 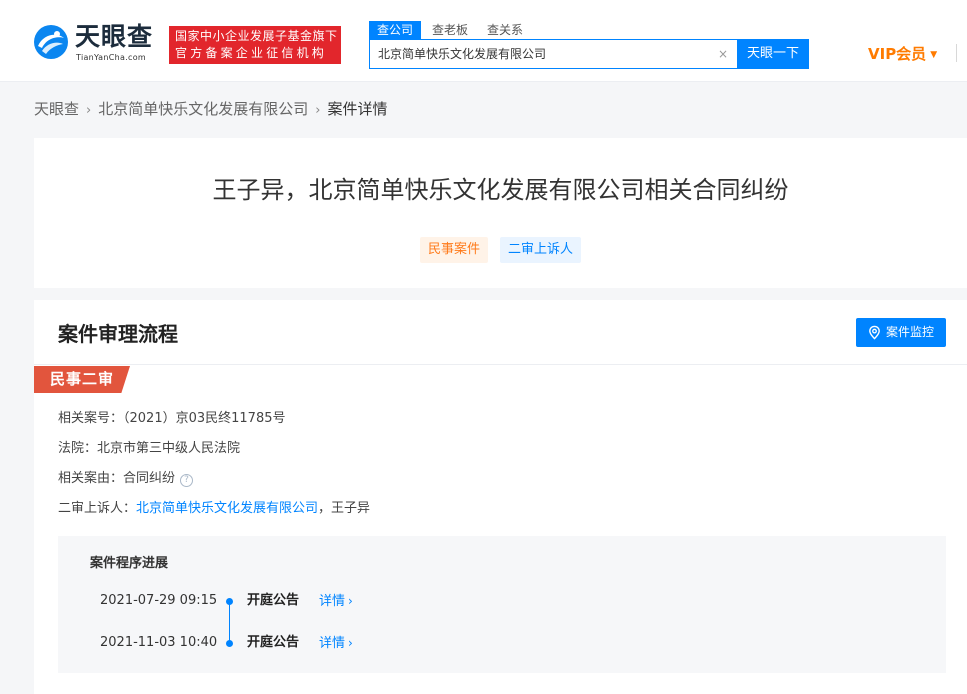 I want to click on slogan-line-2: 官方备案企业征信机构, so click(x=251, y=53).